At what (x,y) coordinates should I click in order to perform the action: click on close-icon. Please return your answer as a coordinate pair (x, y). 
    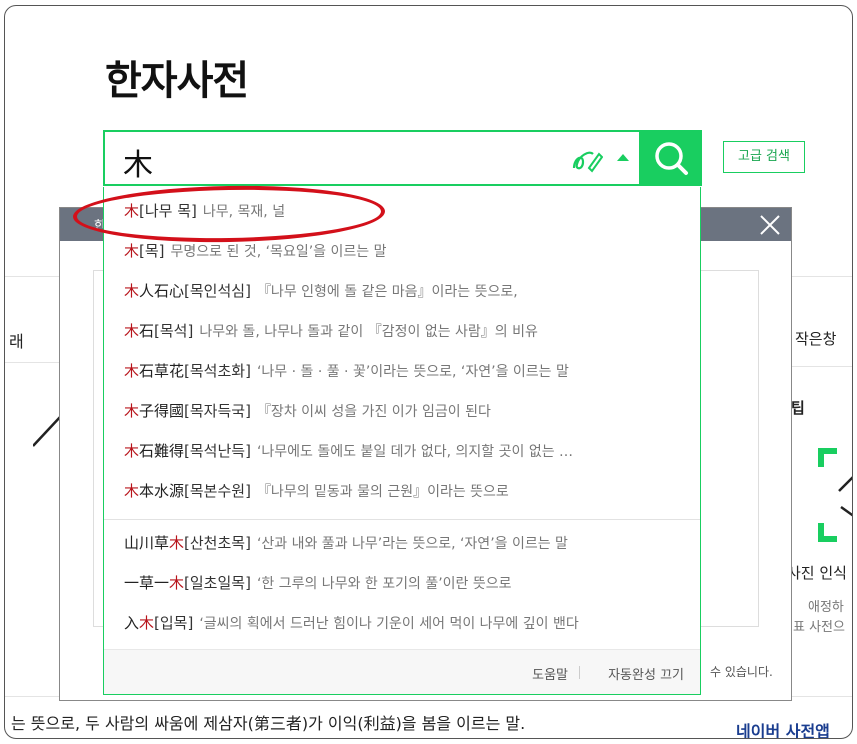
    Looking at the image, I should click on (770, 225).